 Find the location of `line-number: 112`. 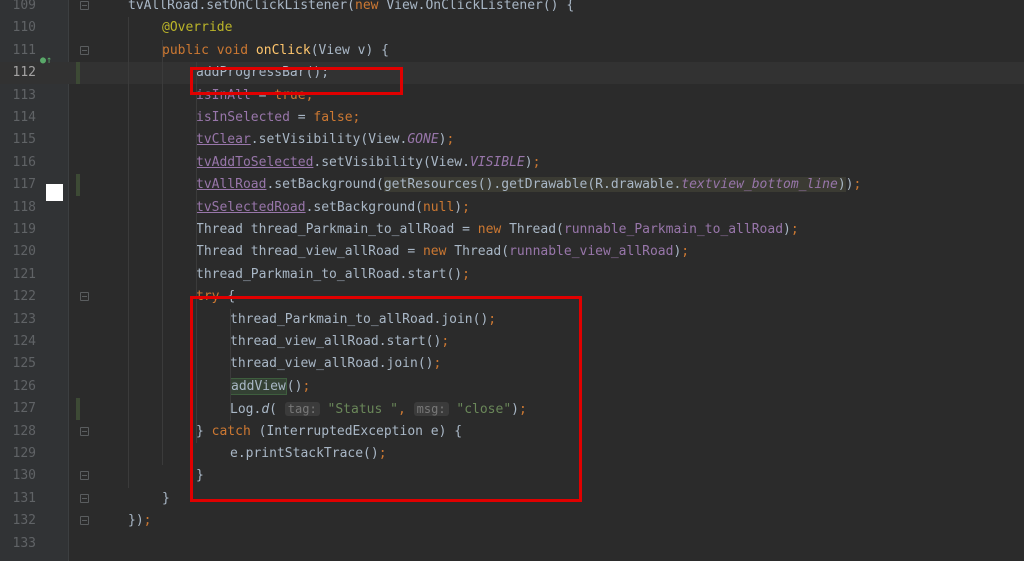

line-number: 112 is located at coordinates (24, 73).